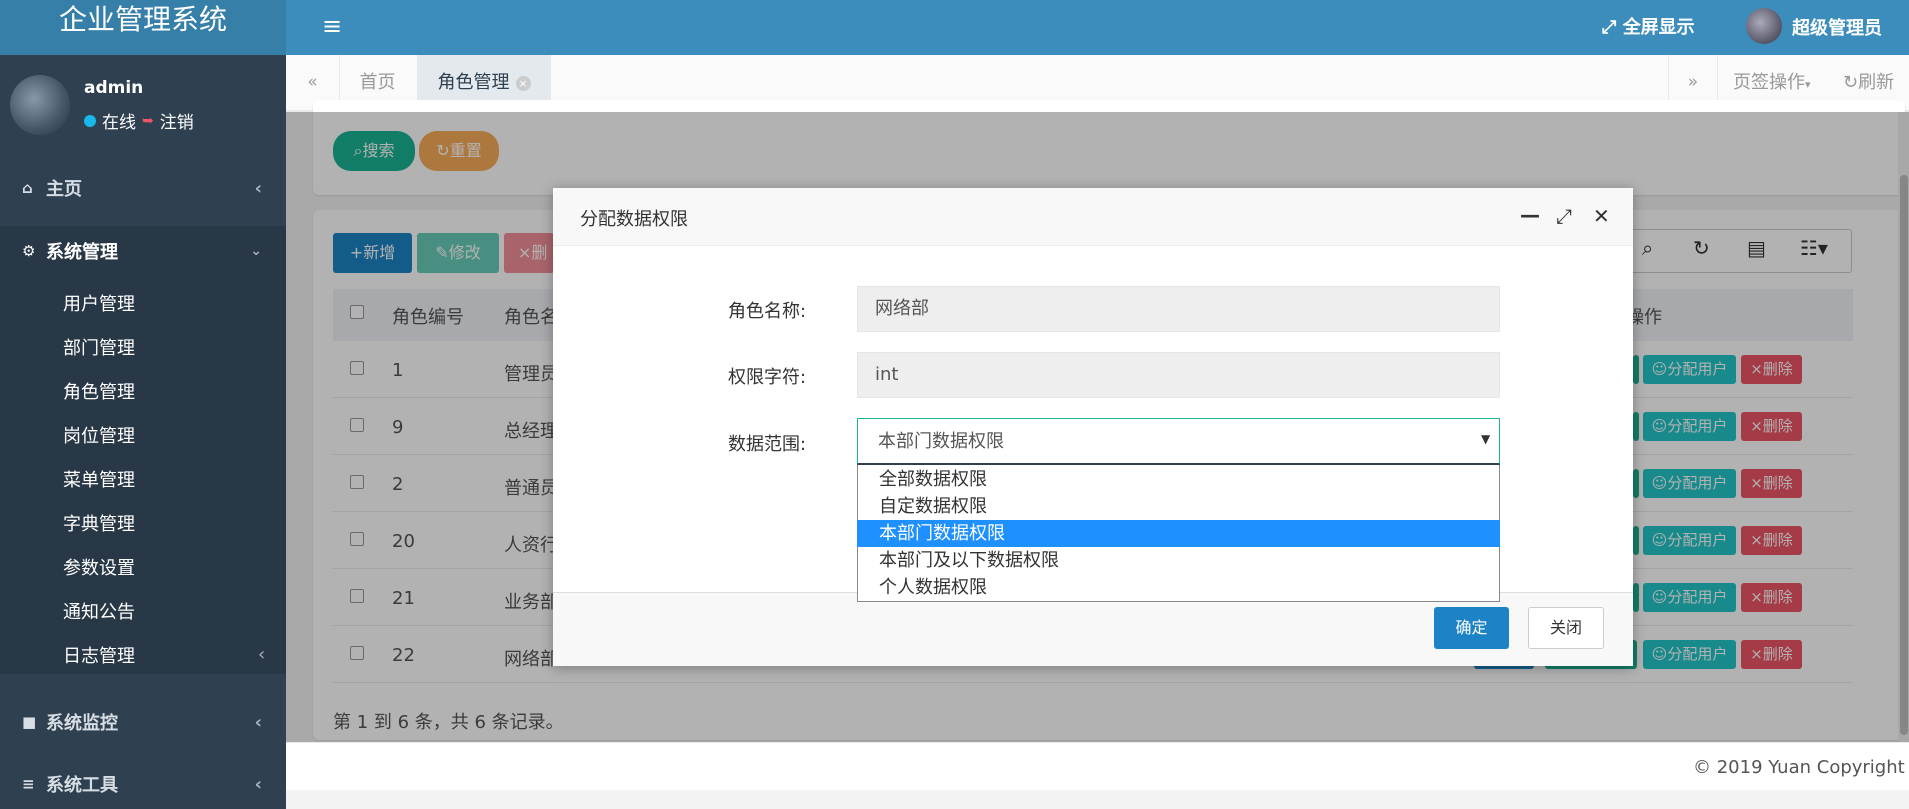  What do you see at coordinates (256, 251) in the screenshot?
I see `chevron-down-icon: ⌄` at bounding box center [256, 251].